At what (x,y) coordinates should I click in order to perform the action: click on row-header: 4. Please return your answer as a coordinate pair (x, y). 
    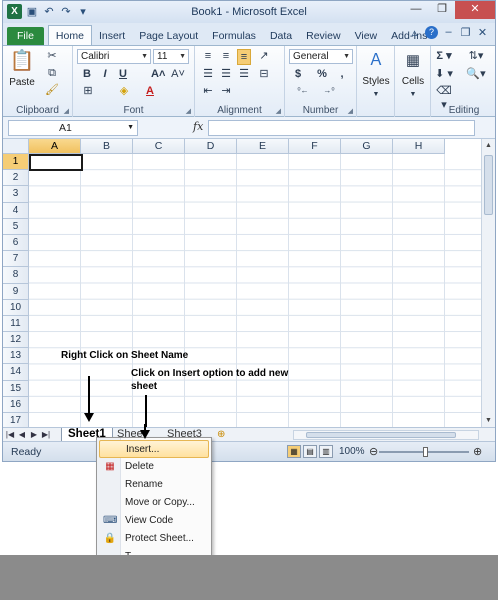
    Looking at the image, I should click on (16, 210).